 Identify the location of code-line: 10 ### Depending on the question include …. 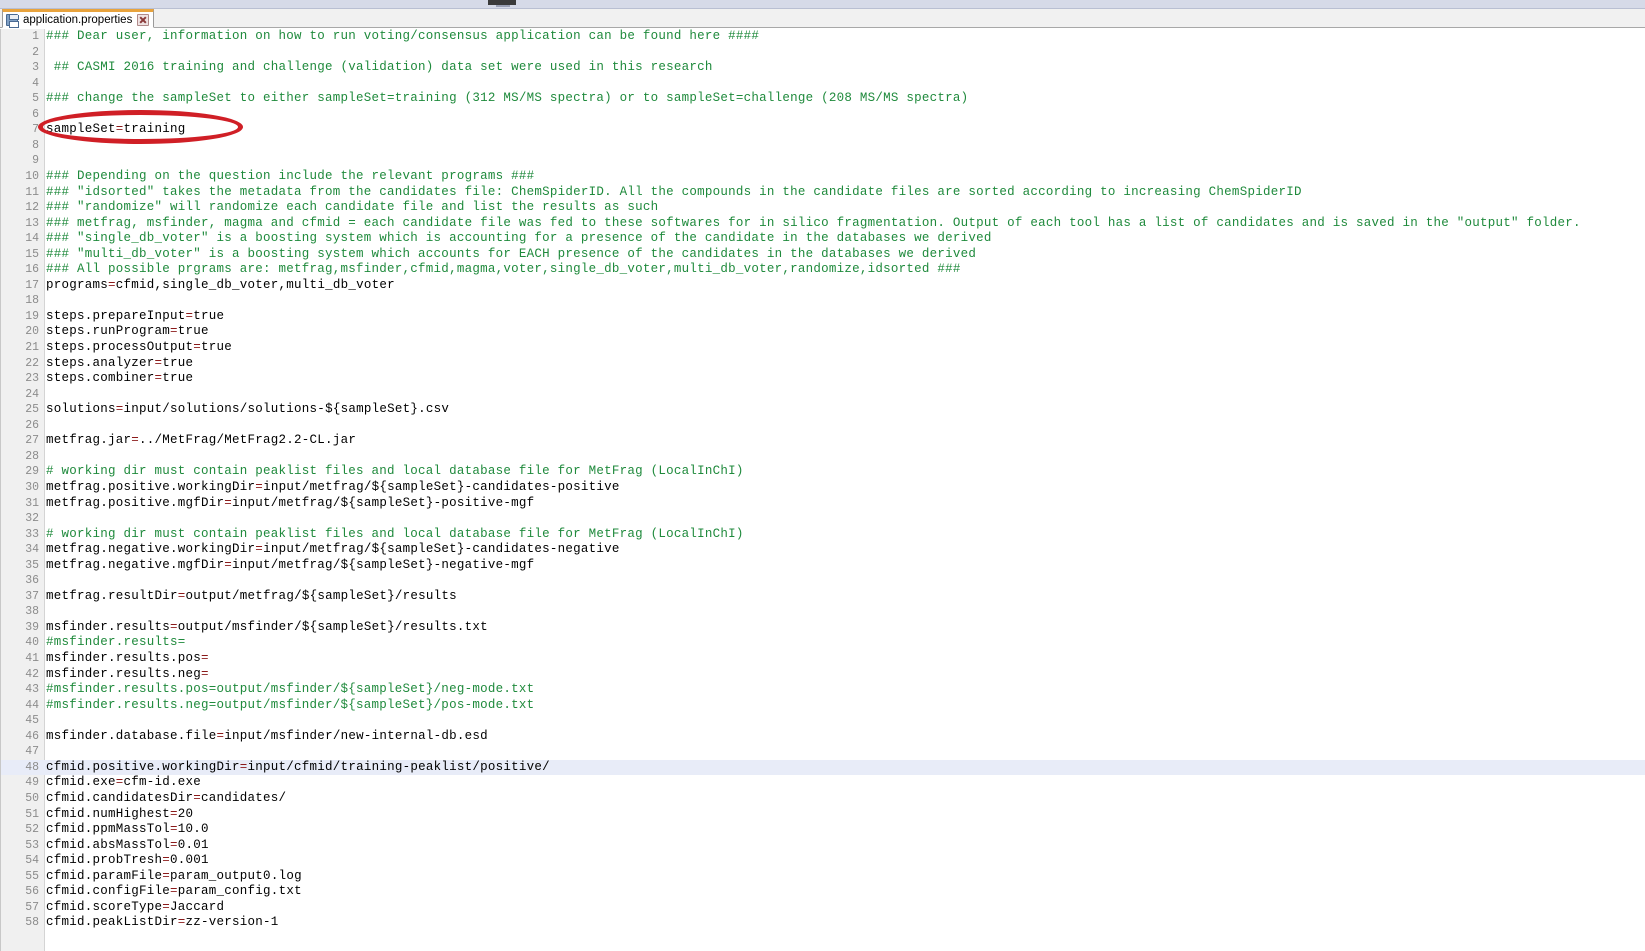
(823, 177).